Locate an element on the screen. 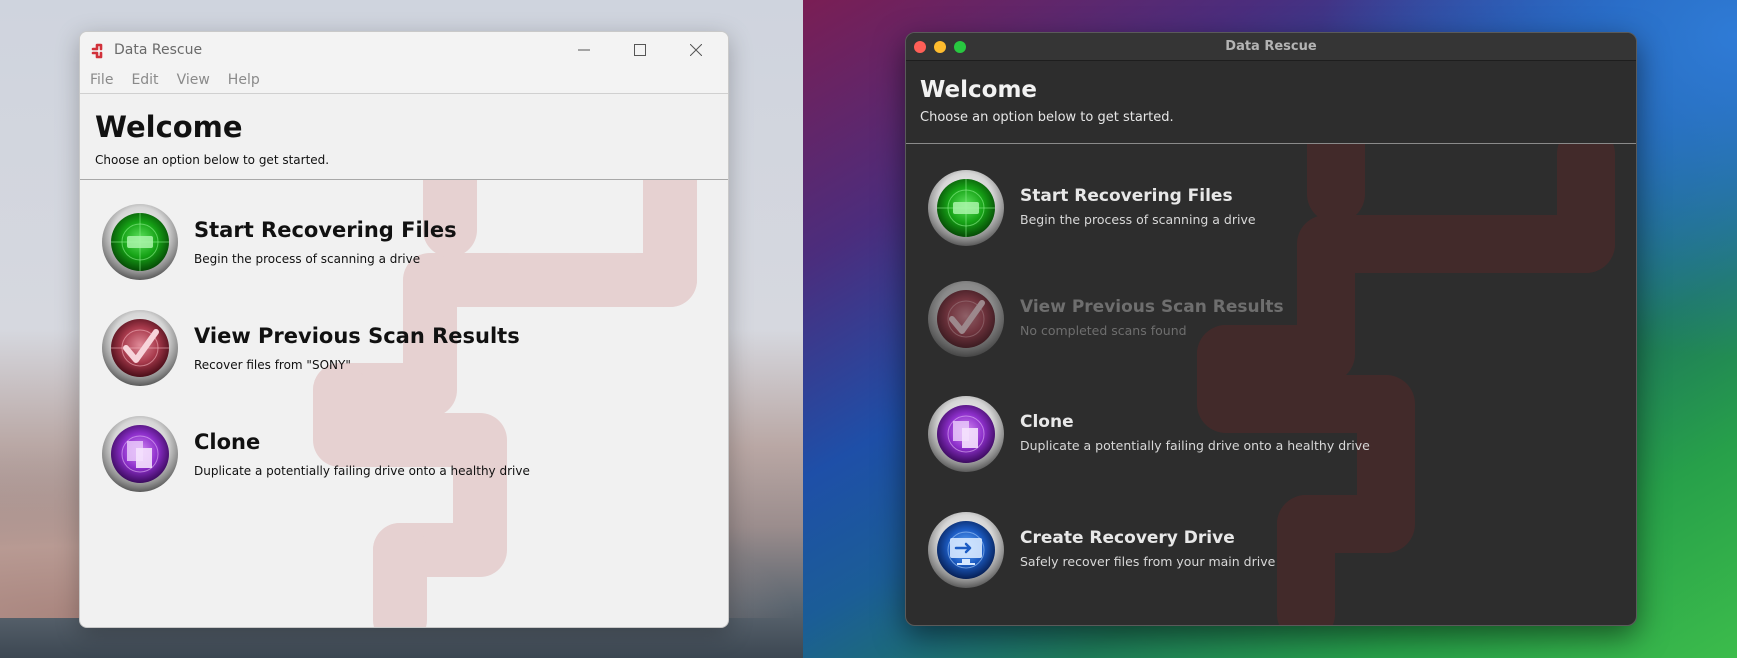 The width and height of the screenshot is (1737, 658). menu-view: View is located at coordinates (198, 80).